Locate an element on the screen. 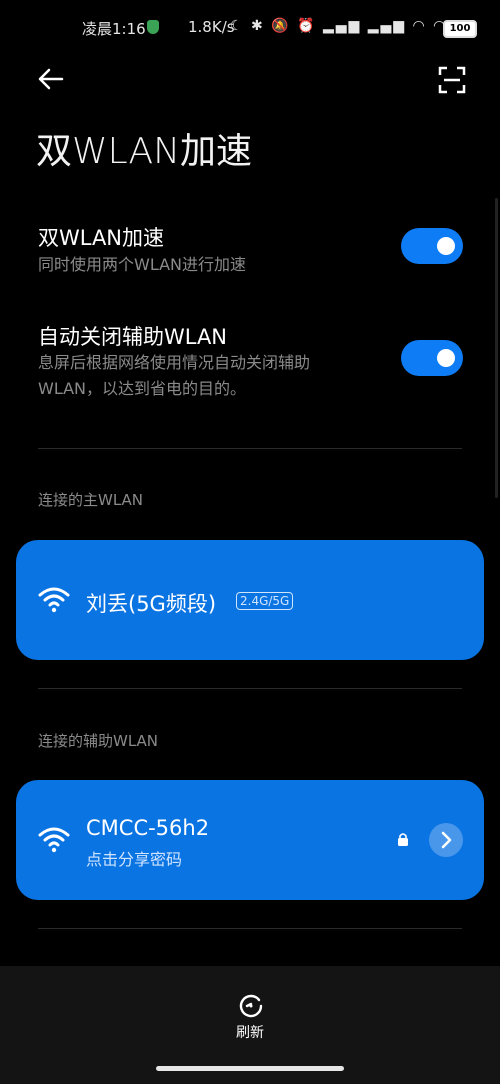 This screenshot has height=1084, width=500. back-arrow-icon is located at coordinates (51, 79).